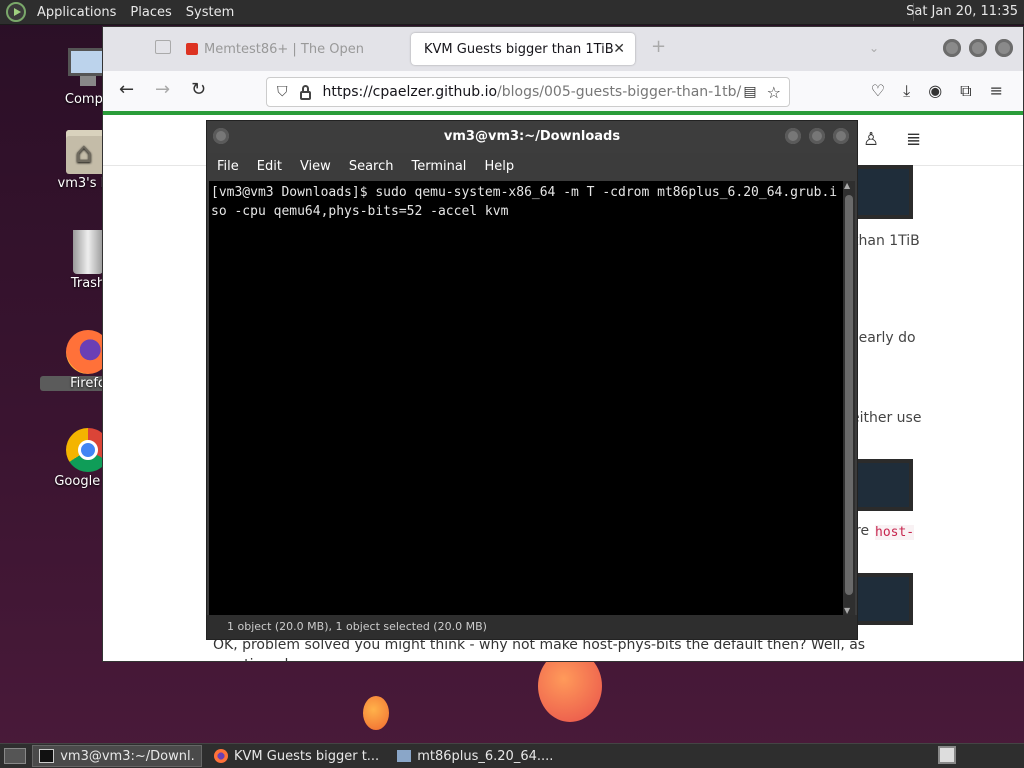 The image size is (1024, 768). What do you see at coordinates (913, 139) in the screenshot?
I see `stackoverflow-icon: ≣` at bounding box center [913, 139].